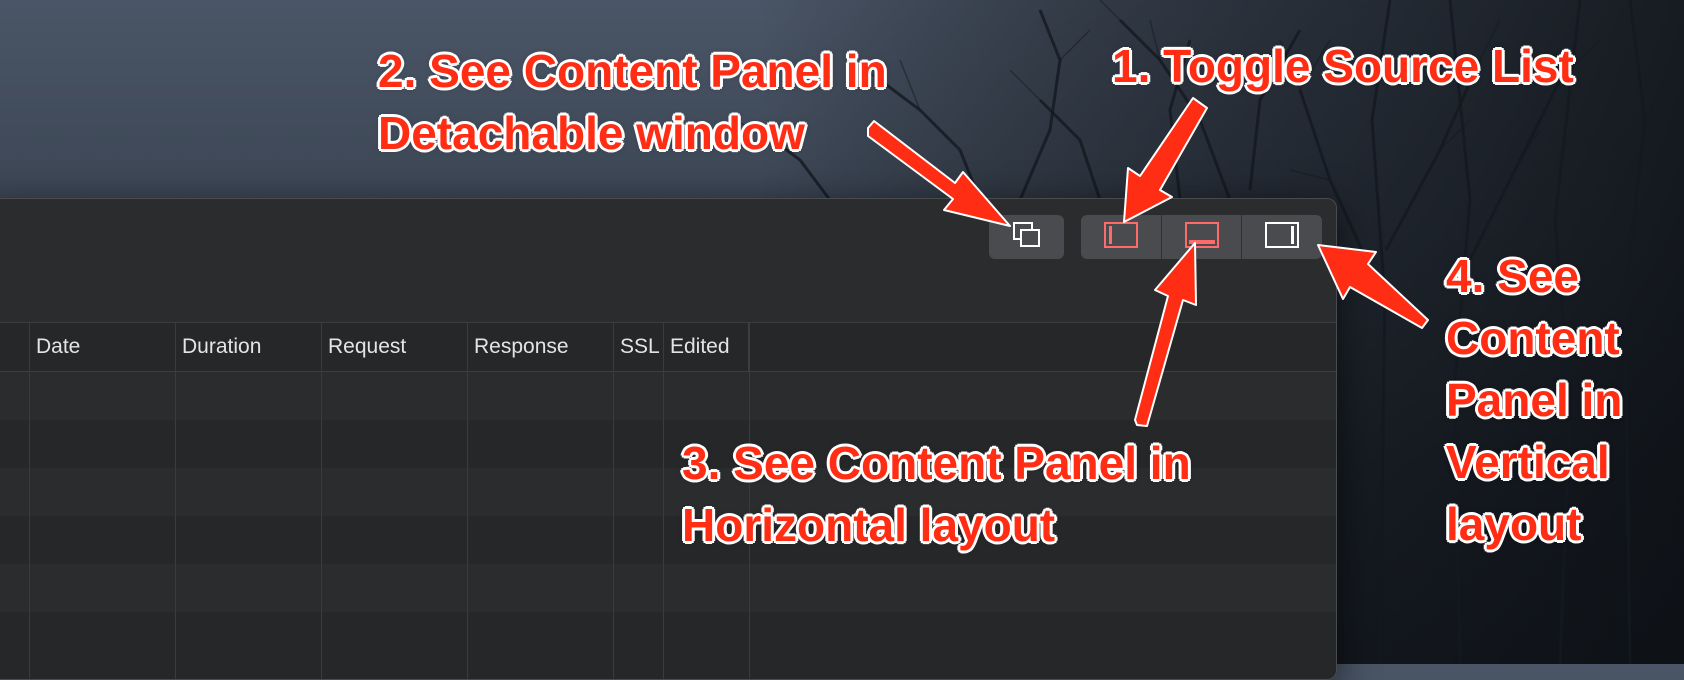 This screenshot has height=680, width=1684. I want to click on annotation-vertical-layout: 4. See Content Panel in Vertical layout, so click(1534, 400).